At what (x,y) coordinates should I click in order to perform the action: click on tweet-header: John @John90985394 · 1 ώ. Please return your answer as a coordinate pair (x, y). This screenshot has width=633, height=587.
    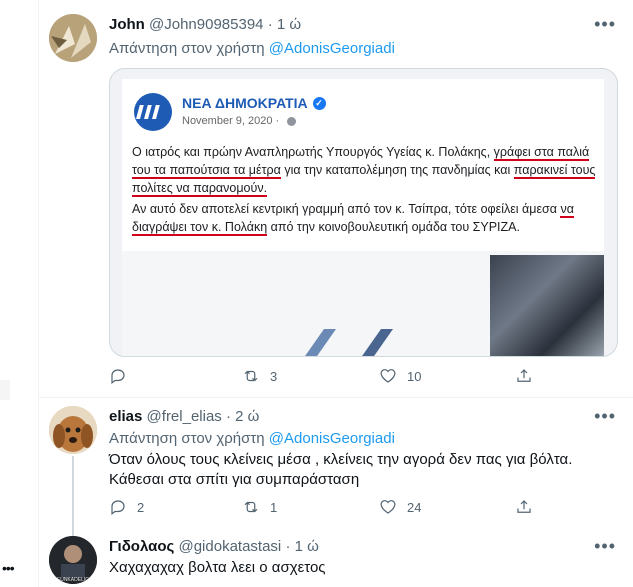
    Looking at the image, I should click on (205, 24).